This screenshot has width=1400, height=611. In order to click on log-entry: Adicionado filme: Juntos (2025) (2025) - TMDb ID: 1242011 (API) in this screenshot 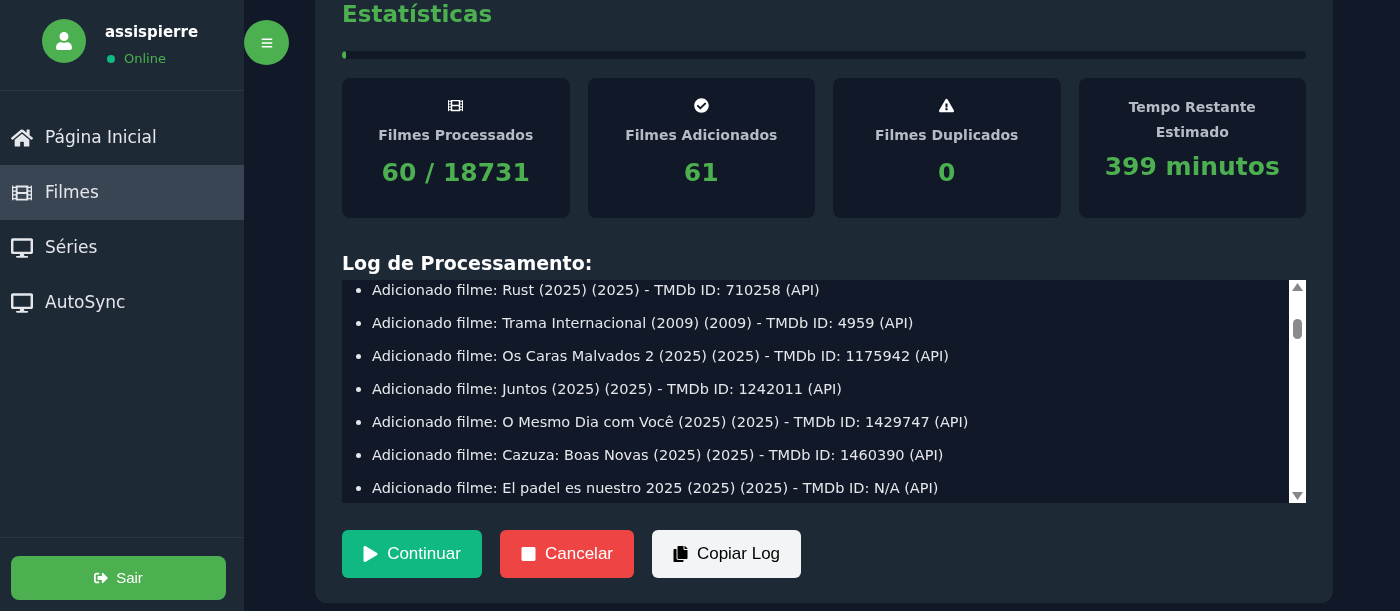, I will do `click(607, 389)`.